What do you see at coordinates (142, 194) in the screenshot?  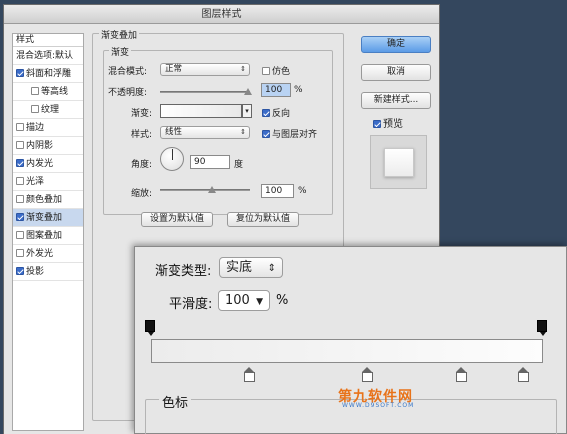 I see `scale-label: 缩放:` at bounding box center [142, 194].